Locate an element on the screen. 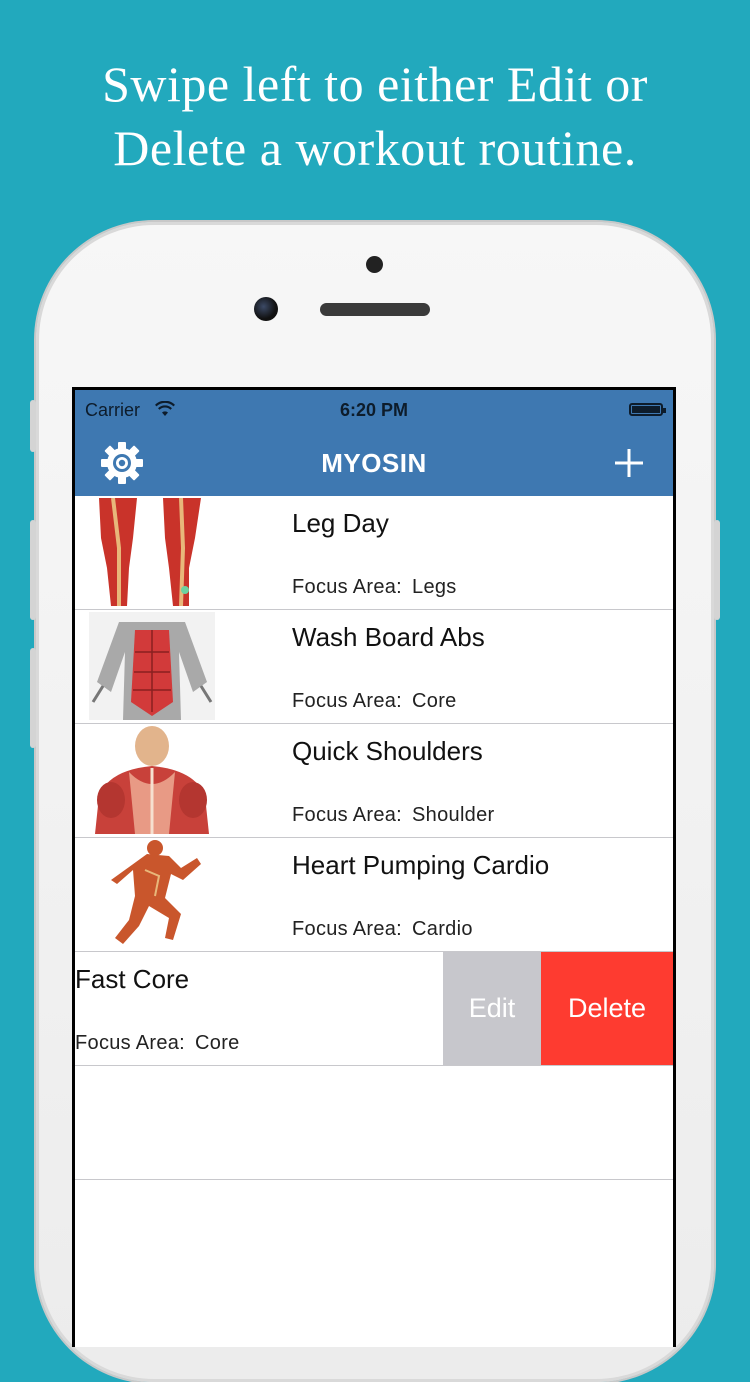 The width and height of the screenshot is (750, 1382). nav-bar: MYOSIN is located at coordinates (374, 463).